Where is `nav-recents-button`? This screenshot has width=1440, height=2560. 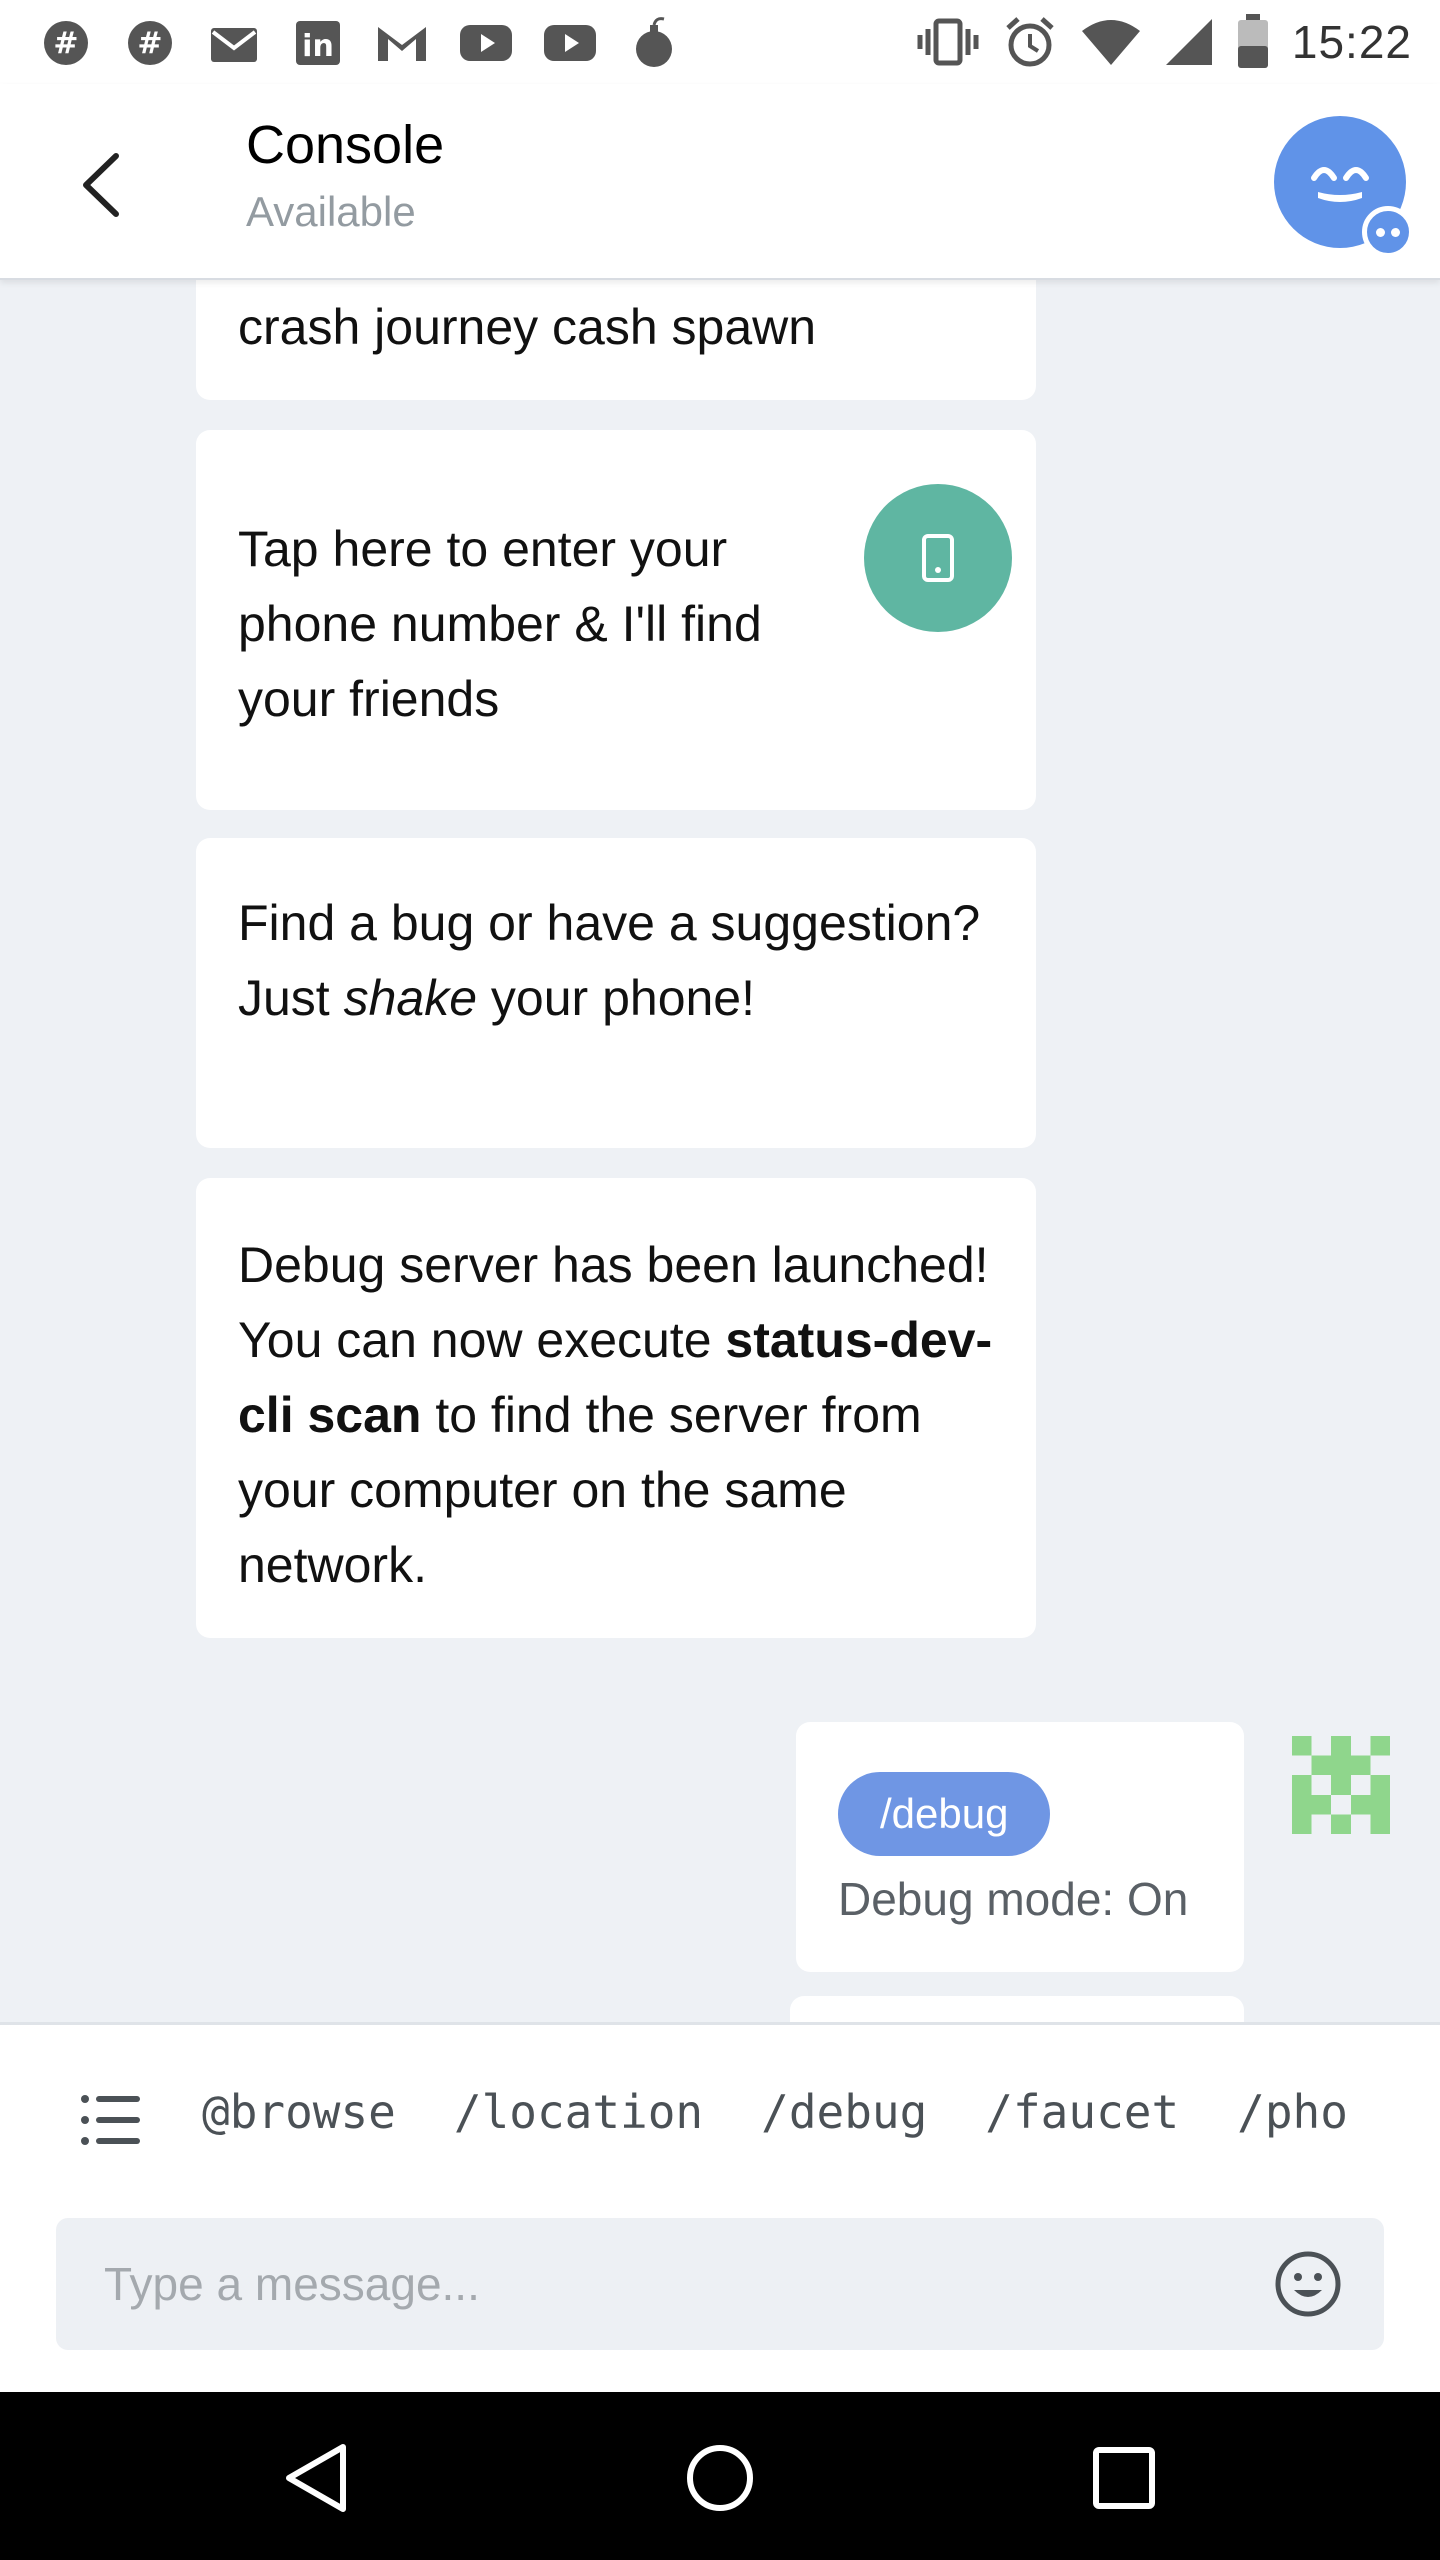 nav-recents-button is located at coordinates (1124, 2478).